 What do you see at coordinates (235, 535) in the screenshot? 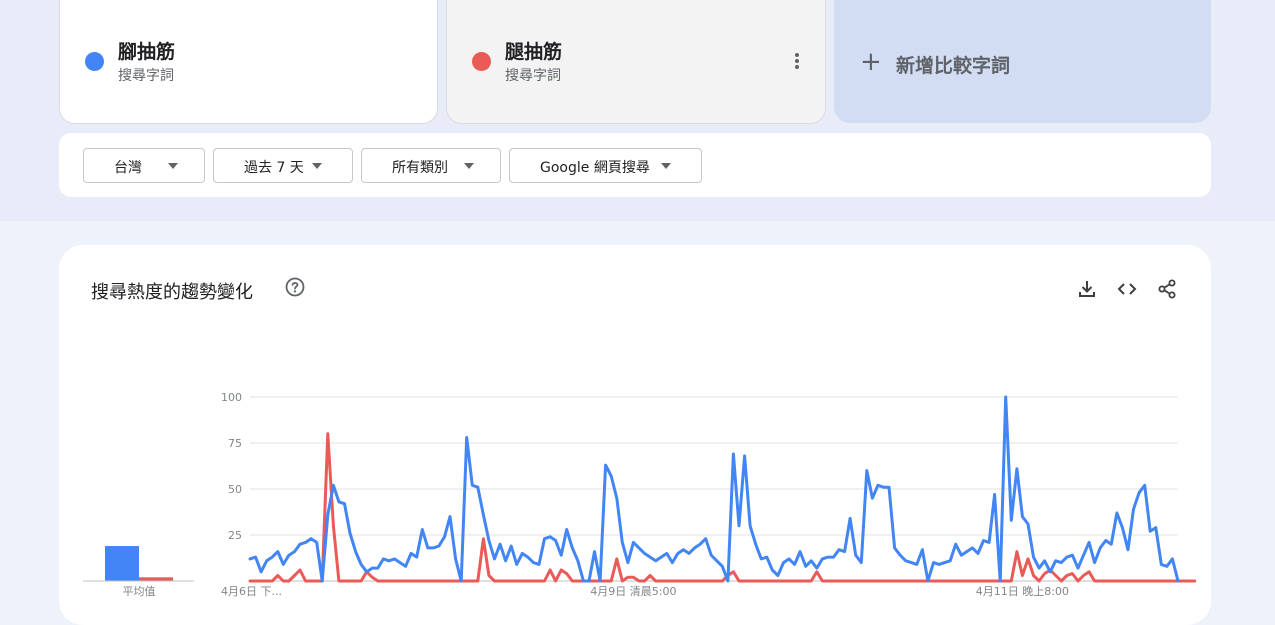
I see `y-tick-label: 25` at bounding box center [235, 535].